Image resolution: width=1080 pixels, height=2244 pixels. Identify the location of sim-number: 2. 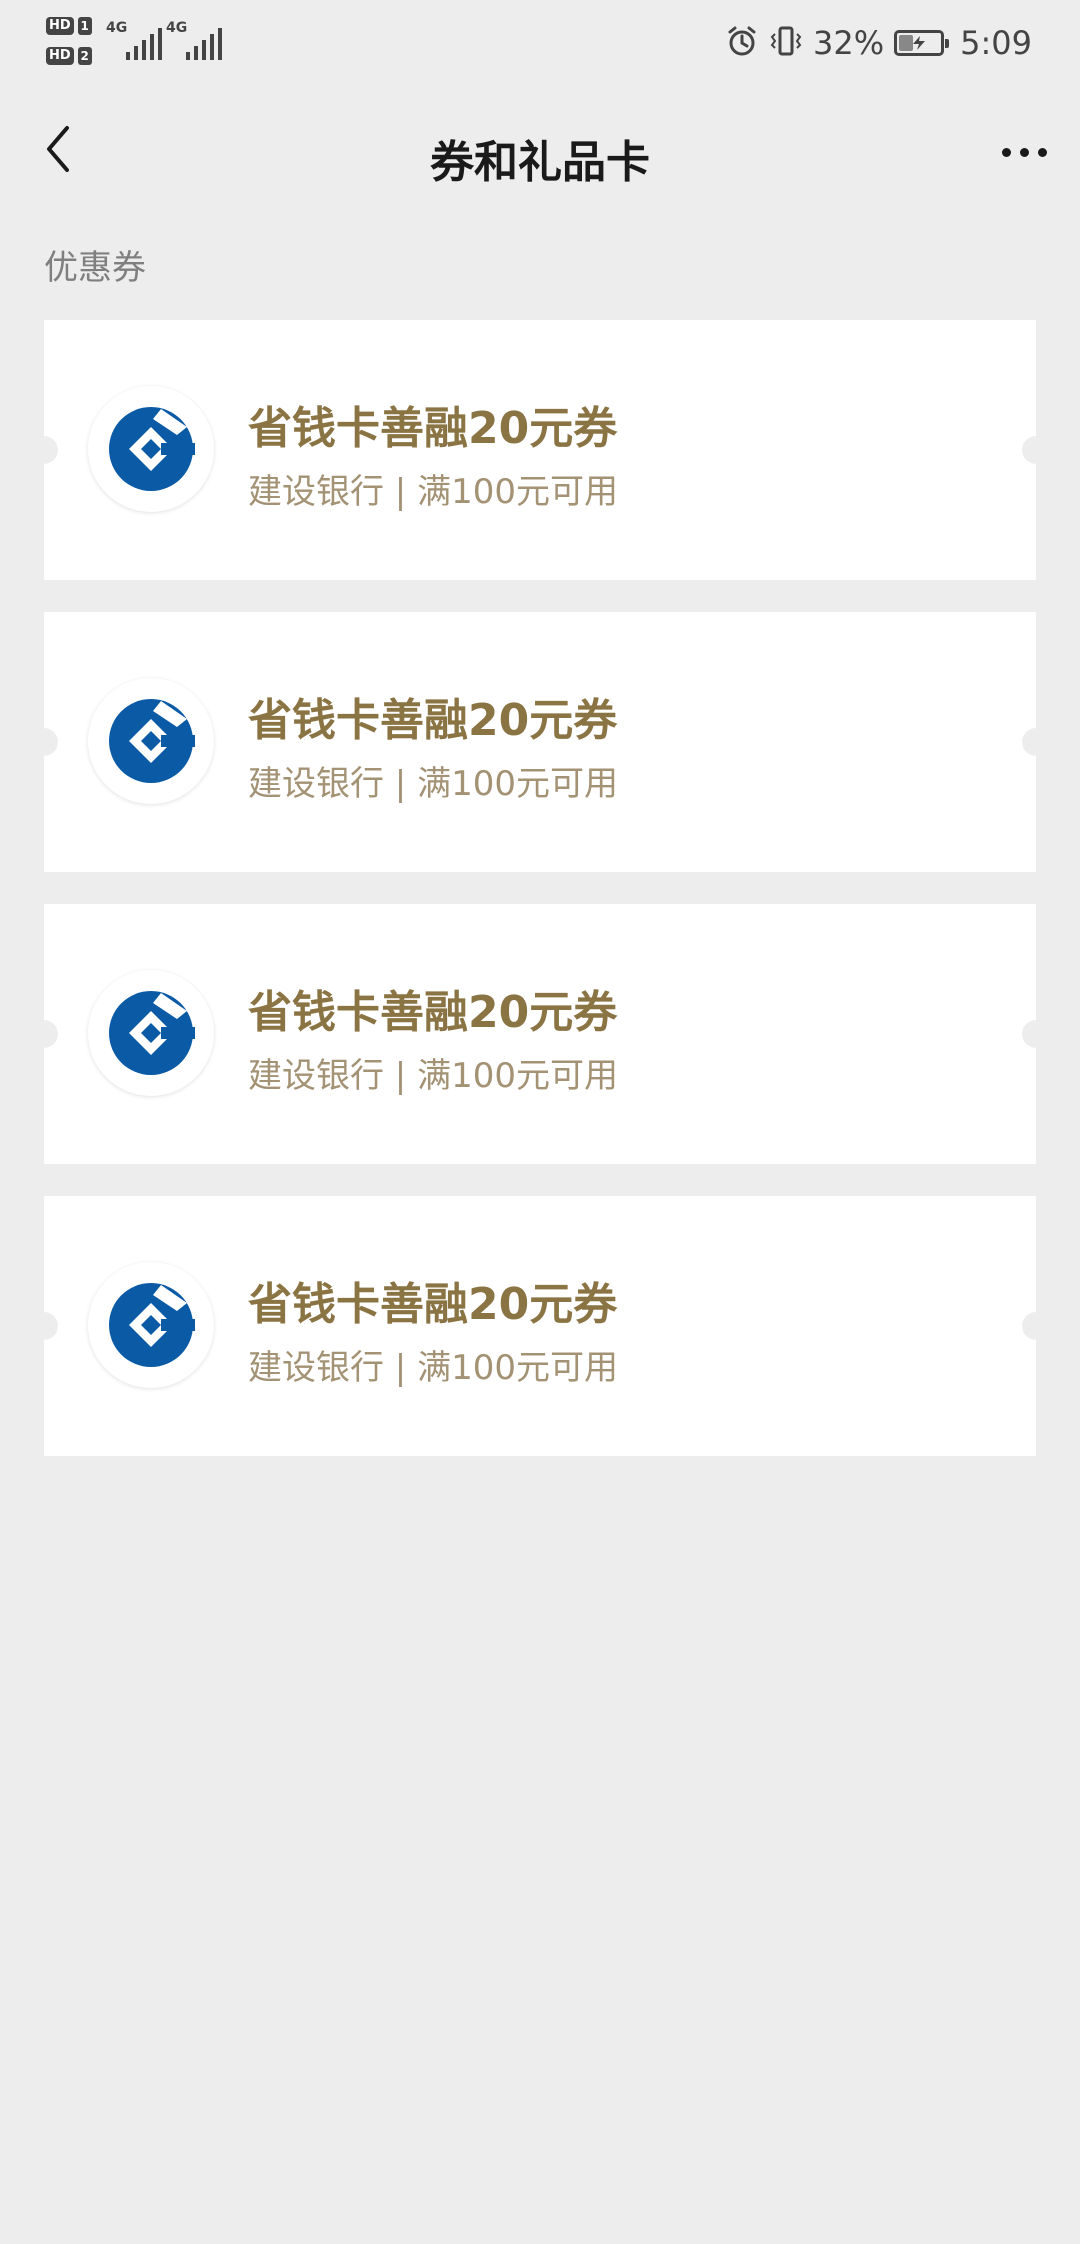
(84, 56).